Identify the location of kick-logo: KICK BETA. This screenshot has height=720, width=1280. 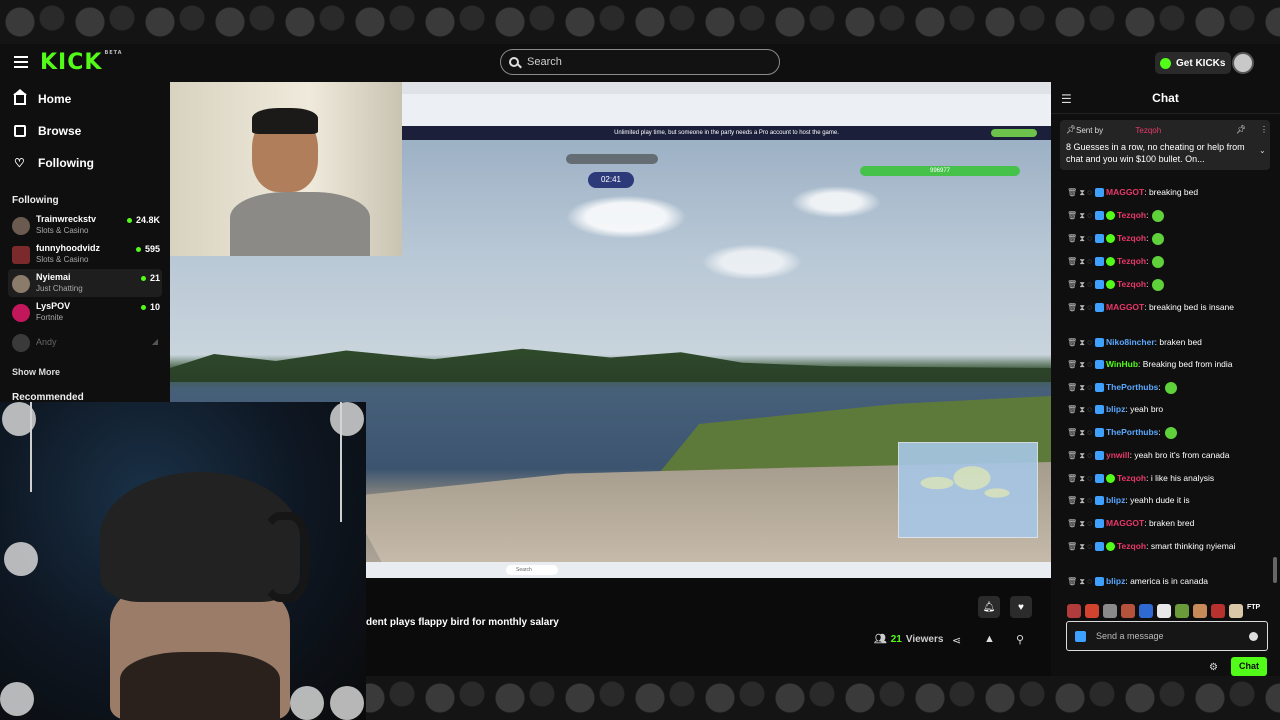
(81, 62).